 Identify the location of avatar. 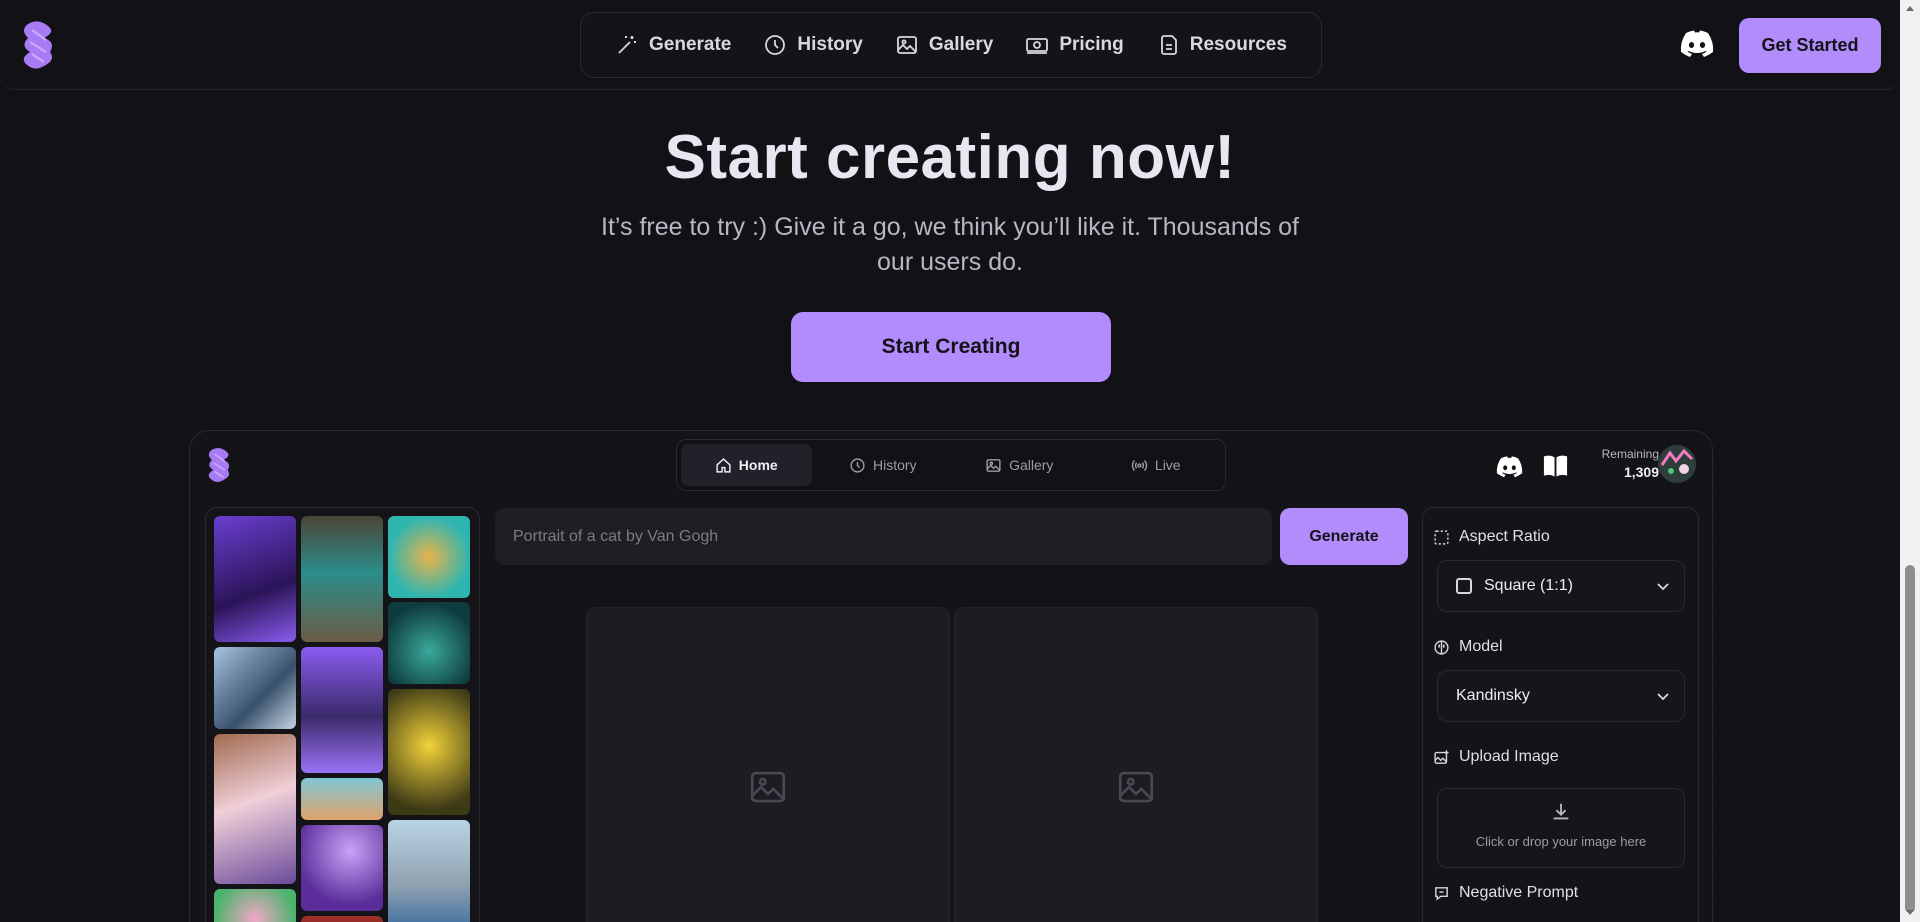
(1677, 464).